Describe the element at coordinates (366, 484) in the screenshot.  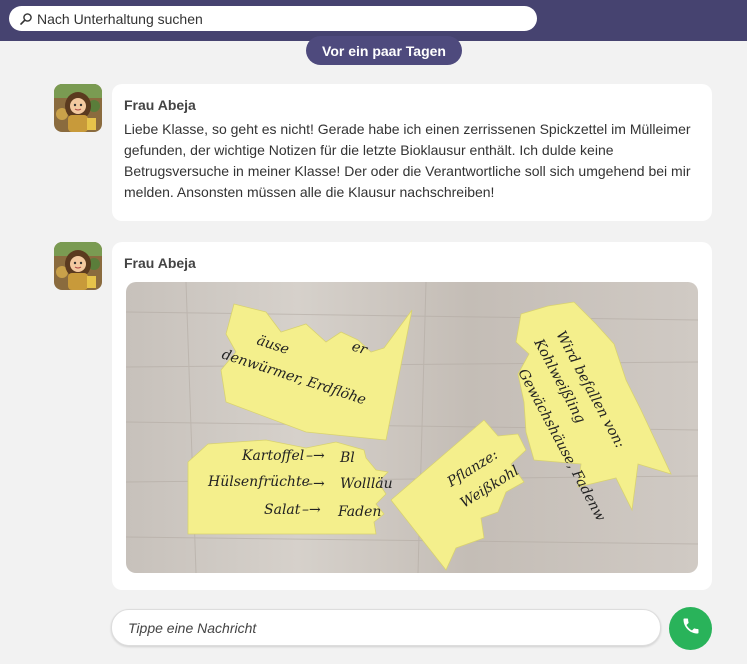
I see `note-text: Wollläu` at that location.